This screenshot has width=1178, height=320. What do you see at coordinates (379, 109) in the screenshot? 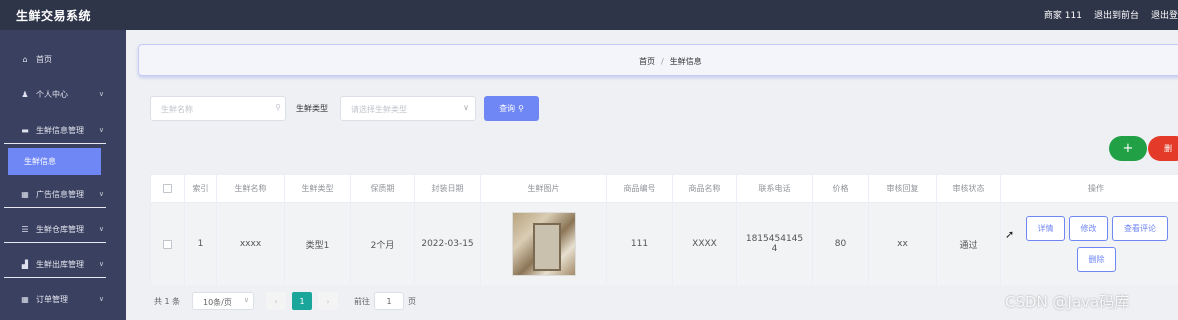
I see `select-placeholder: 请选择生鲜类型` at bounding box center [379, 109].